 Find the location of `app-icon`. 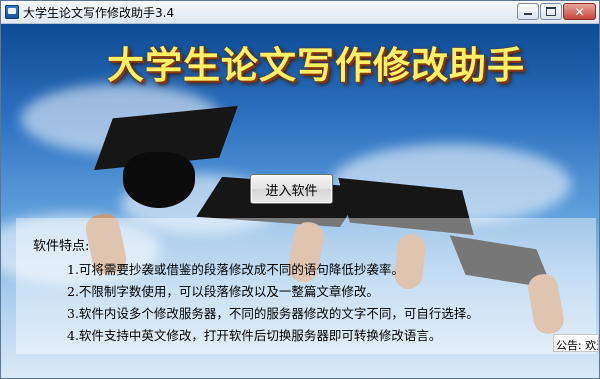

app-icon is located at coordinates (12, 12).